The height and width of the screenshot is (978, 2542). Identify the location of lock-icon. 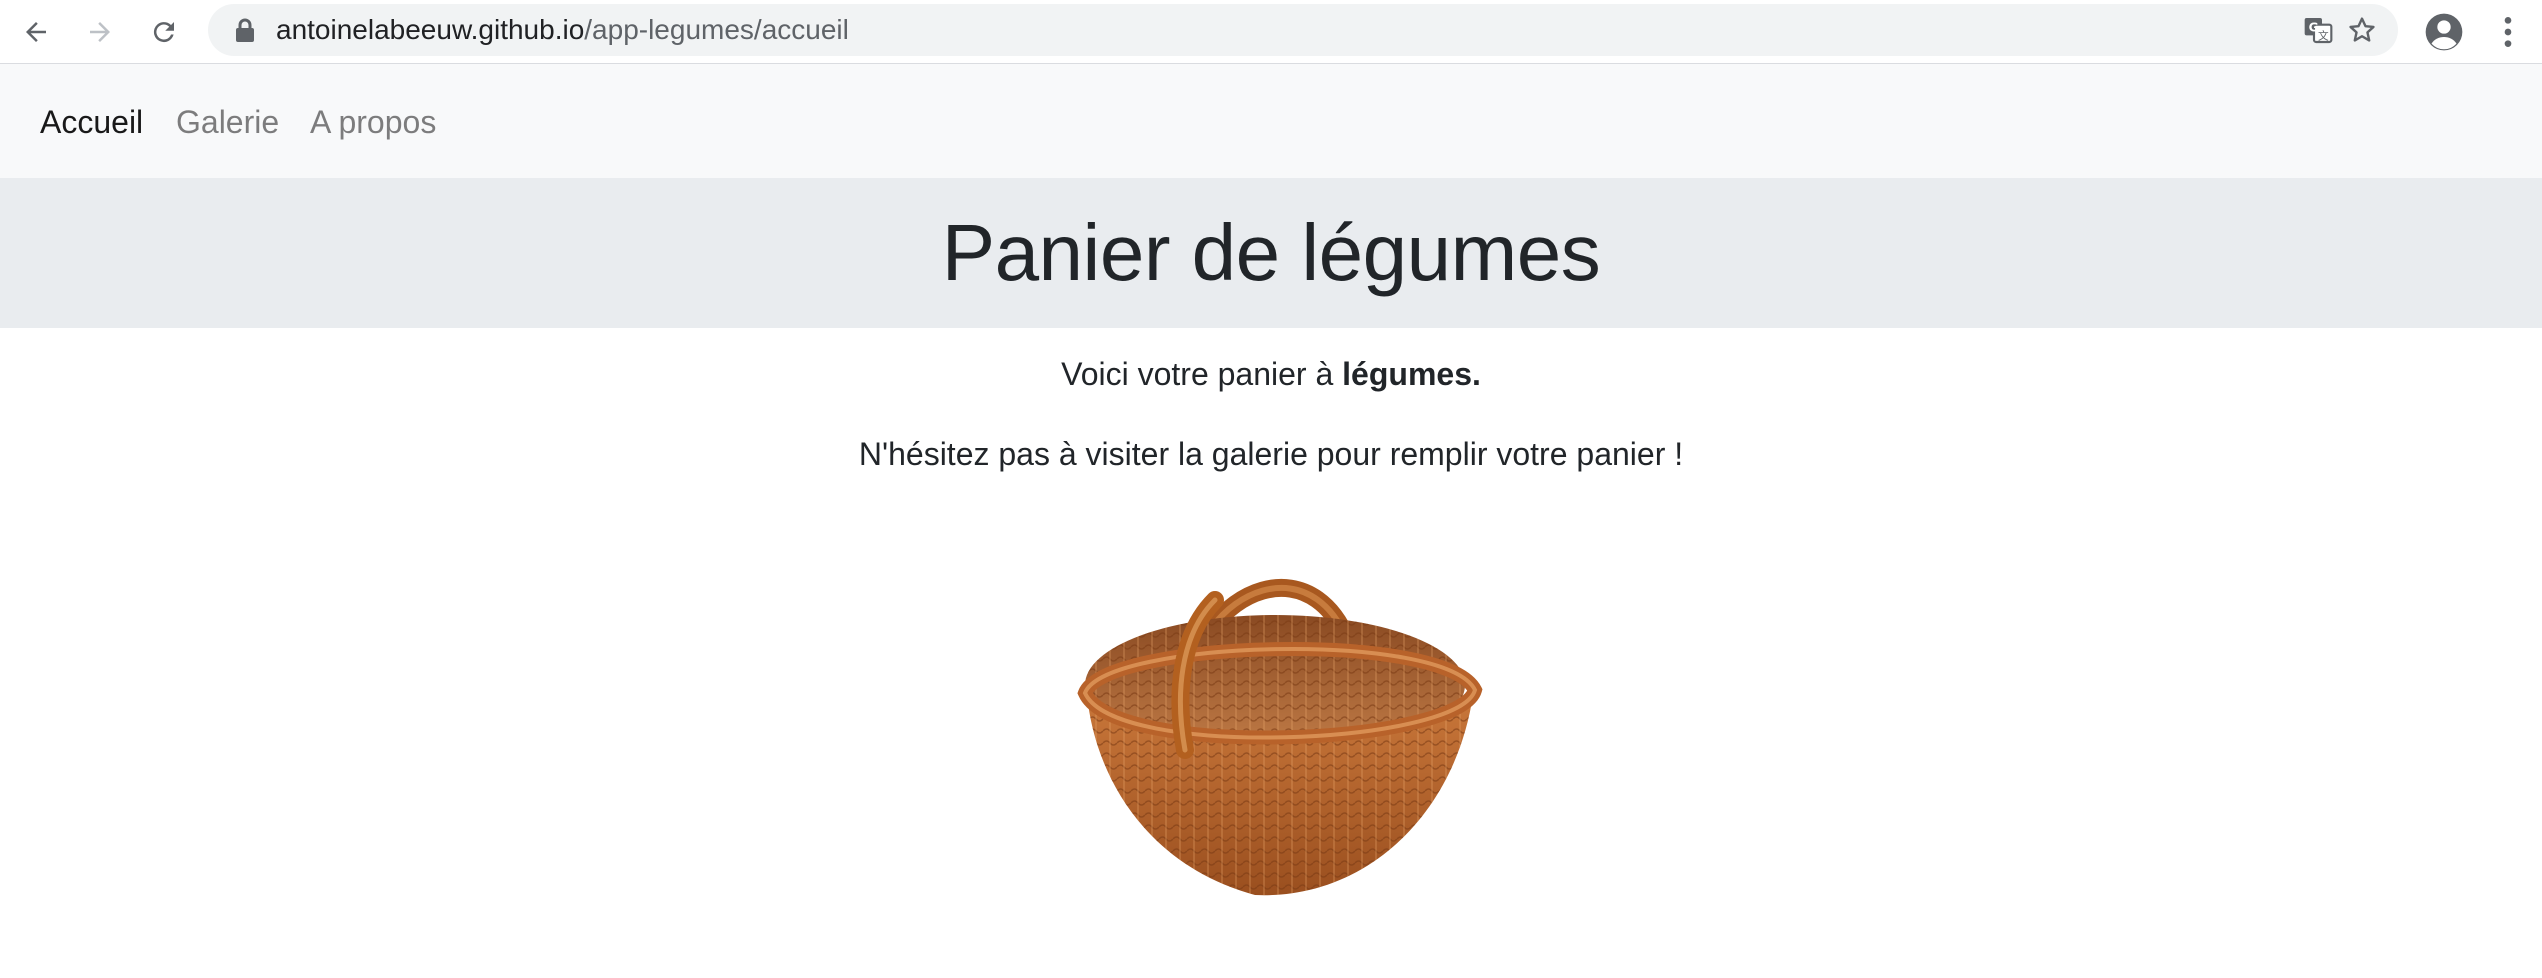
(245, 30).